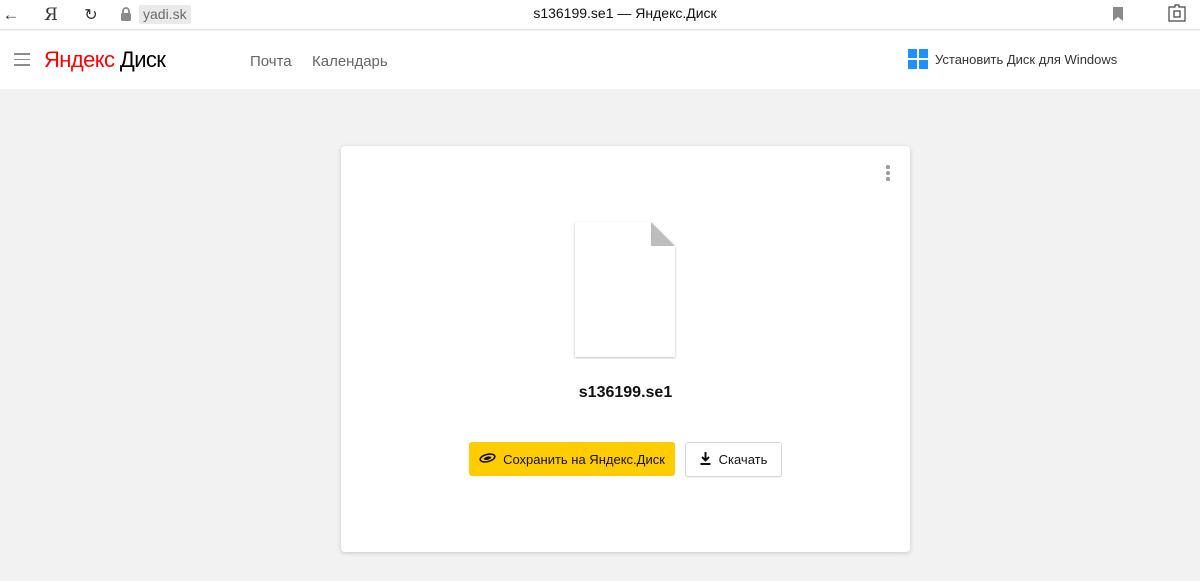 The height and width of the screenshot is (581, 1200). I want to click on install-disk-windows-link: Установить Диск для Windows, so click(1012, 59).